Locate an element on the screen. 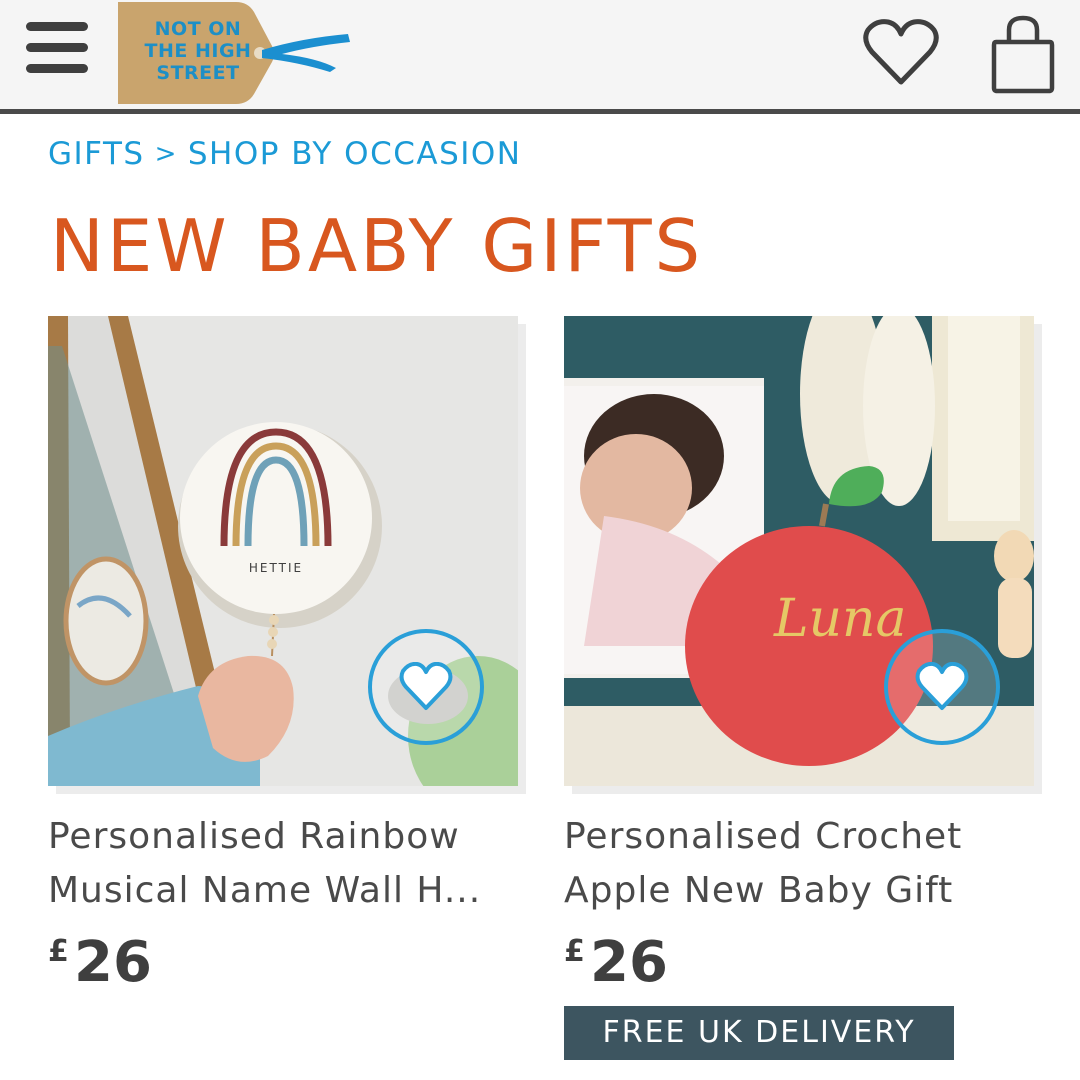 The image size is (1080, 1080). product-name: Personalised Crochet Apple New Baby Gift is located at coordinates (799, 864).